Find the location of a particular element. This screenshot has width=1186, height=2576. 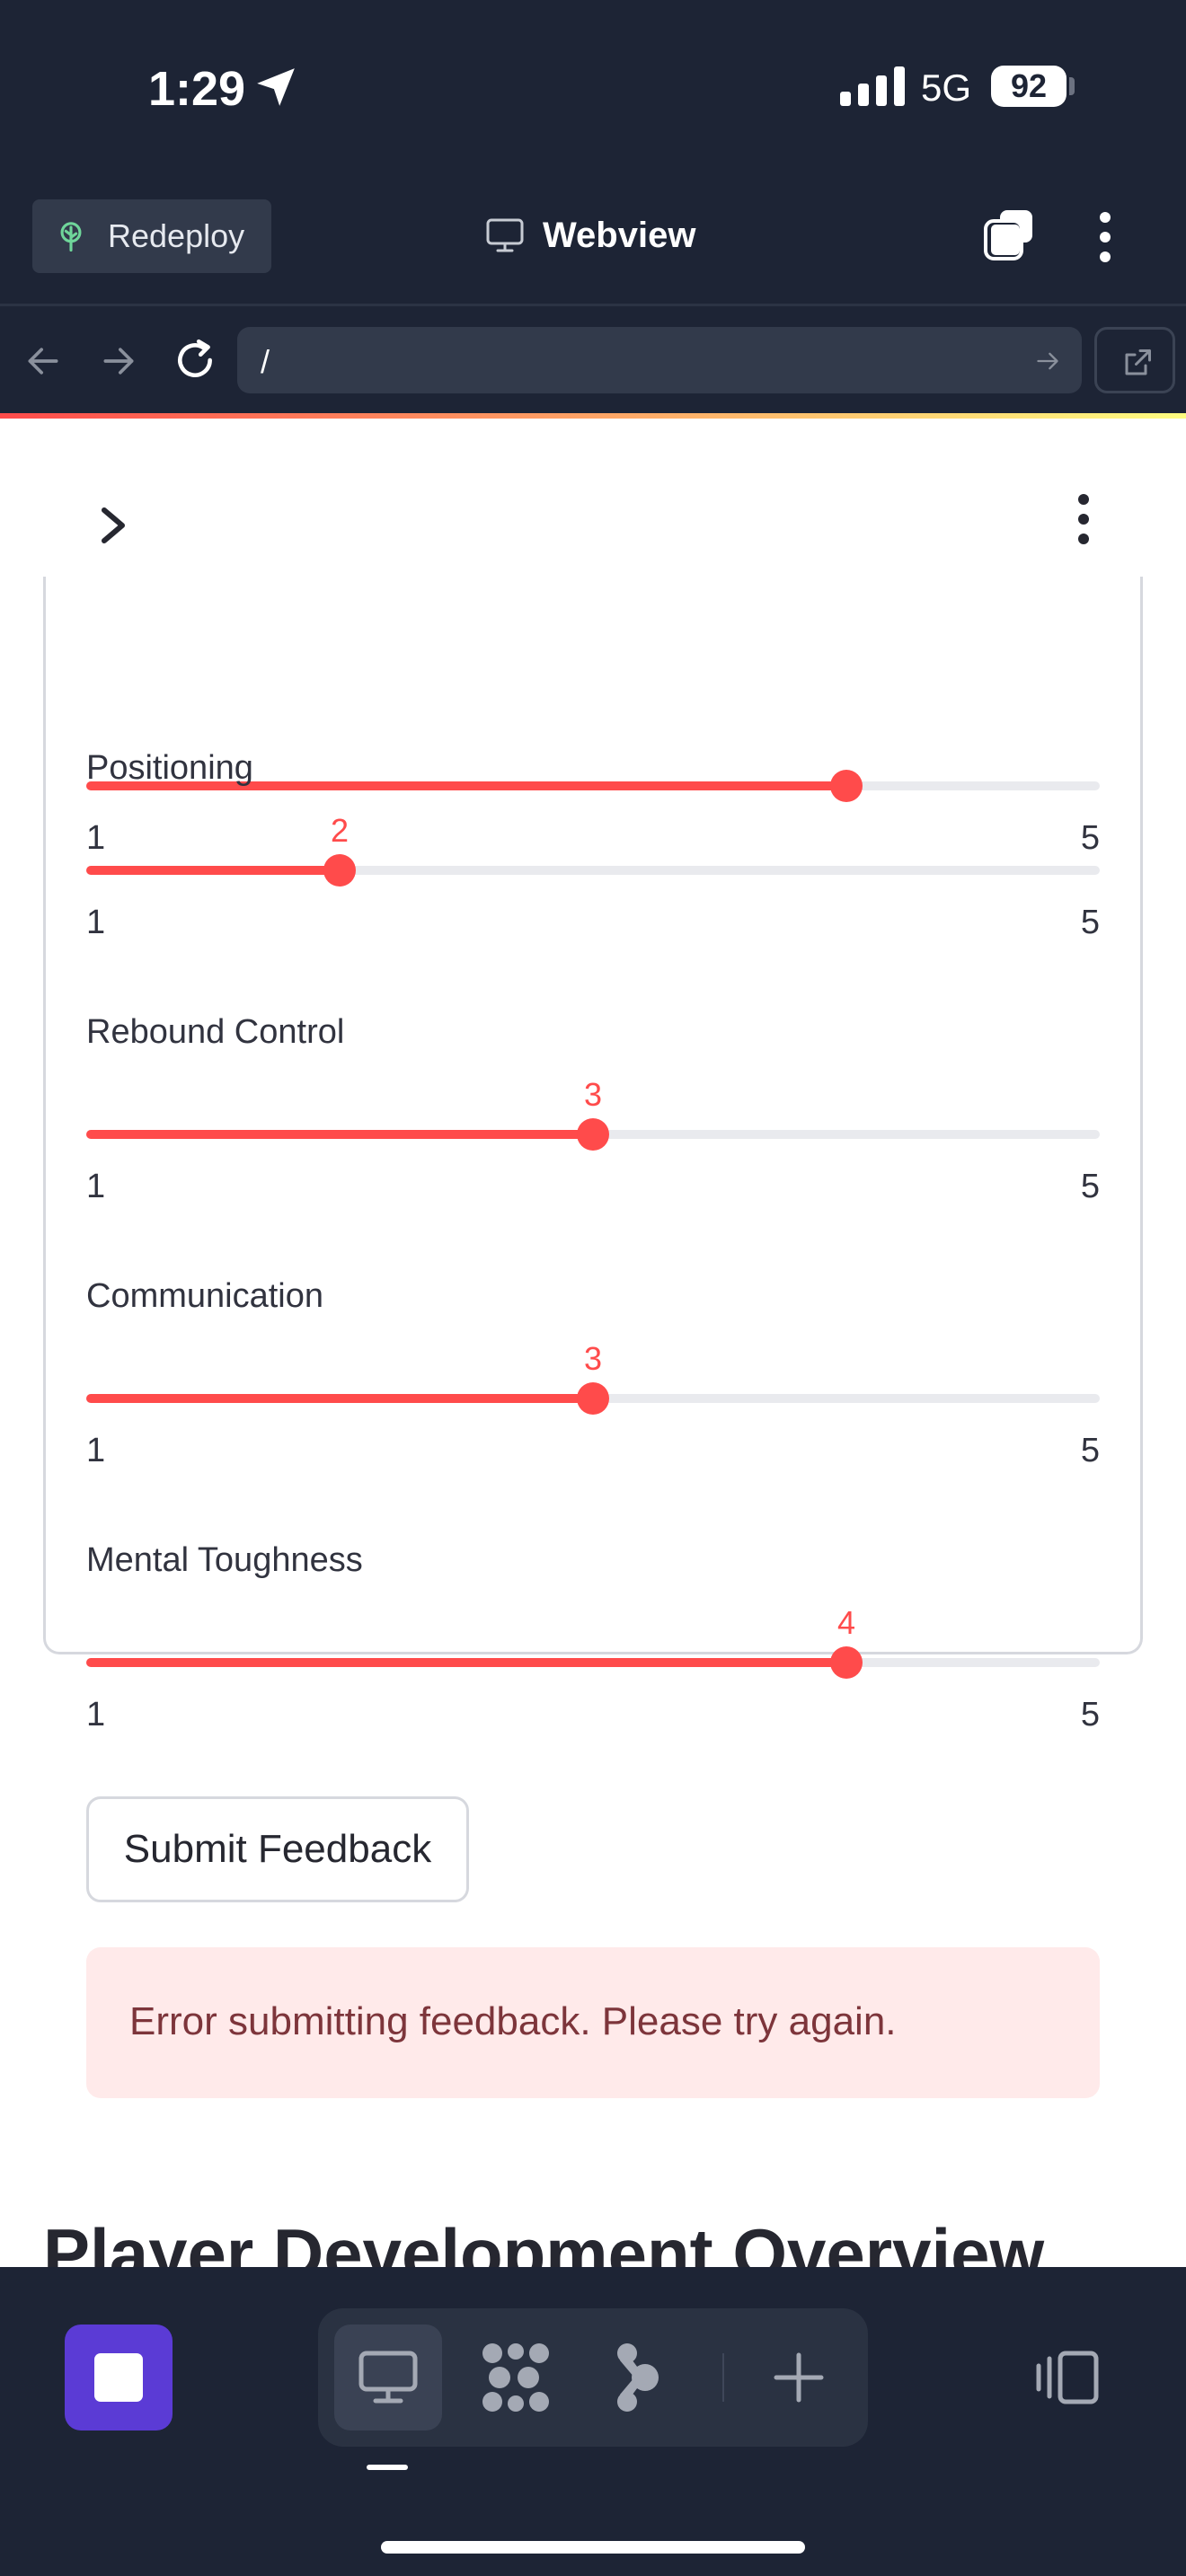

grid-dots-icon is located at coordinates (516, 2377).